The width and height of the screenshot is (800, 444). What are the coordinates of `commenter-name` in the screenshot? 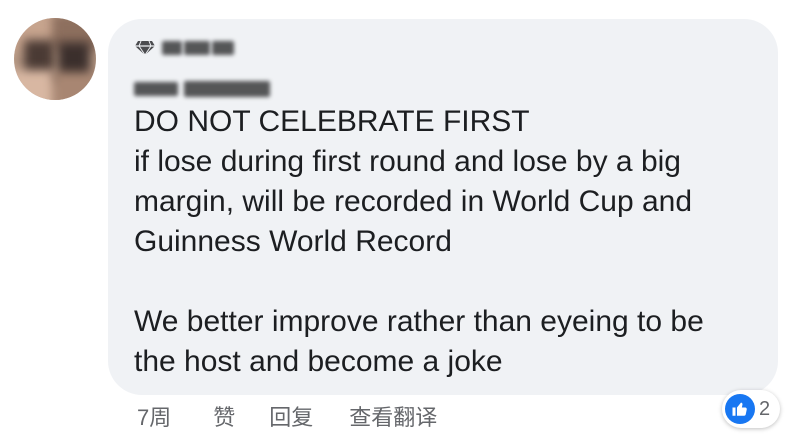 It's located at (202, 89).